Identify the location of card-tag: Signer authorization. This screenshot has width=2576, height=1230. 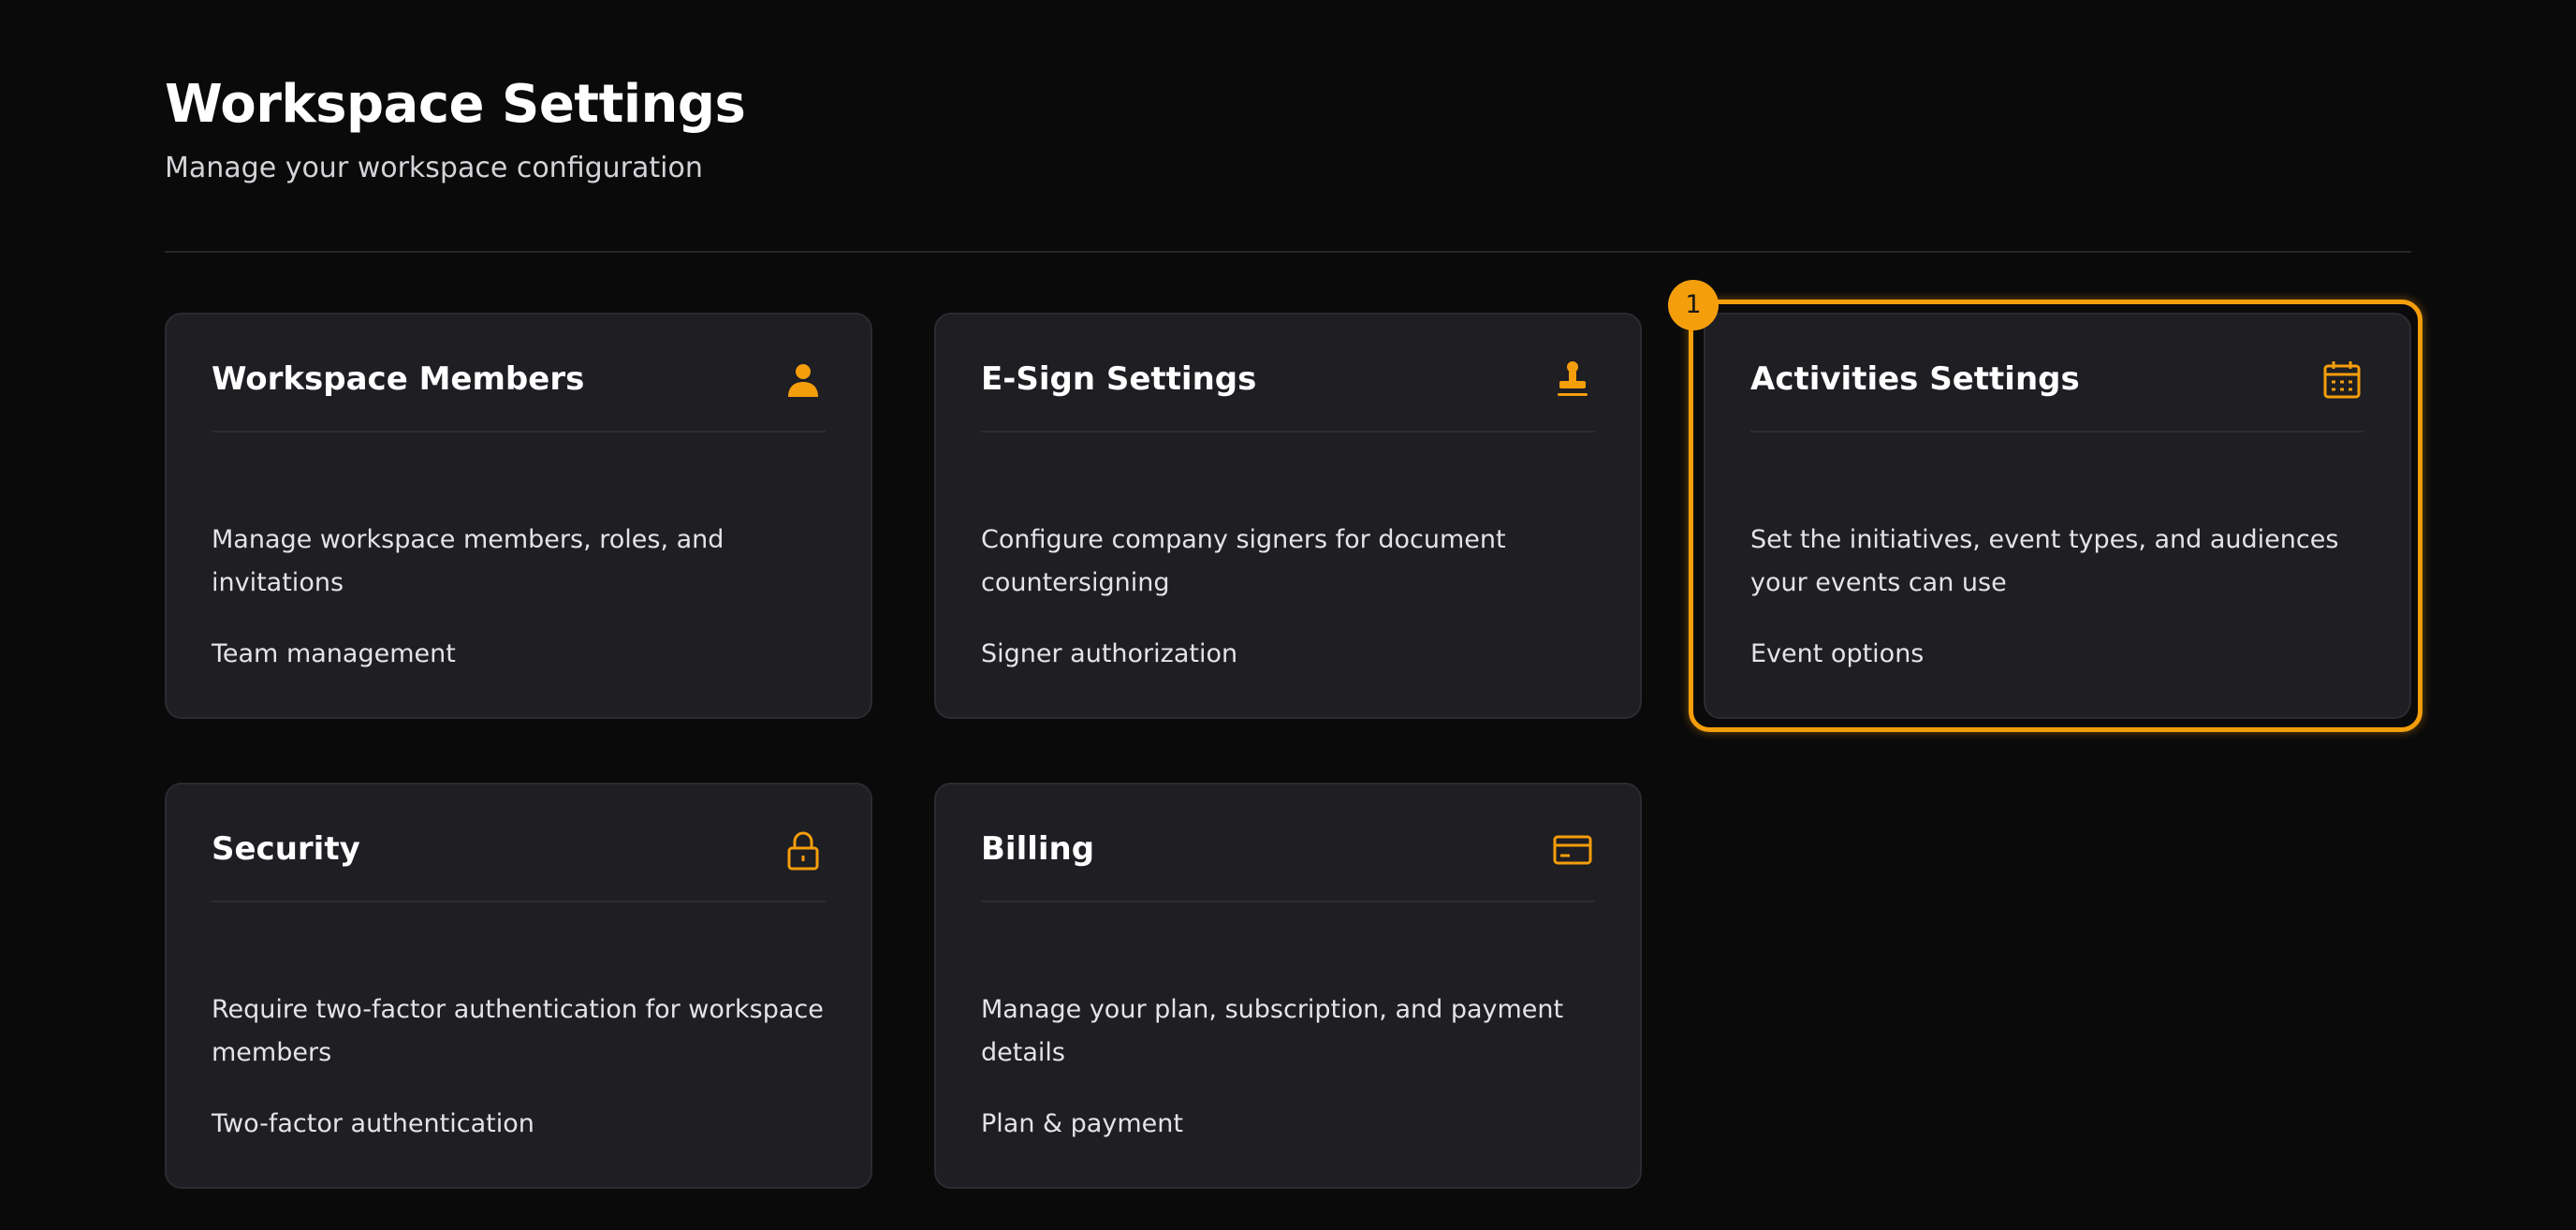
(1109, 653).